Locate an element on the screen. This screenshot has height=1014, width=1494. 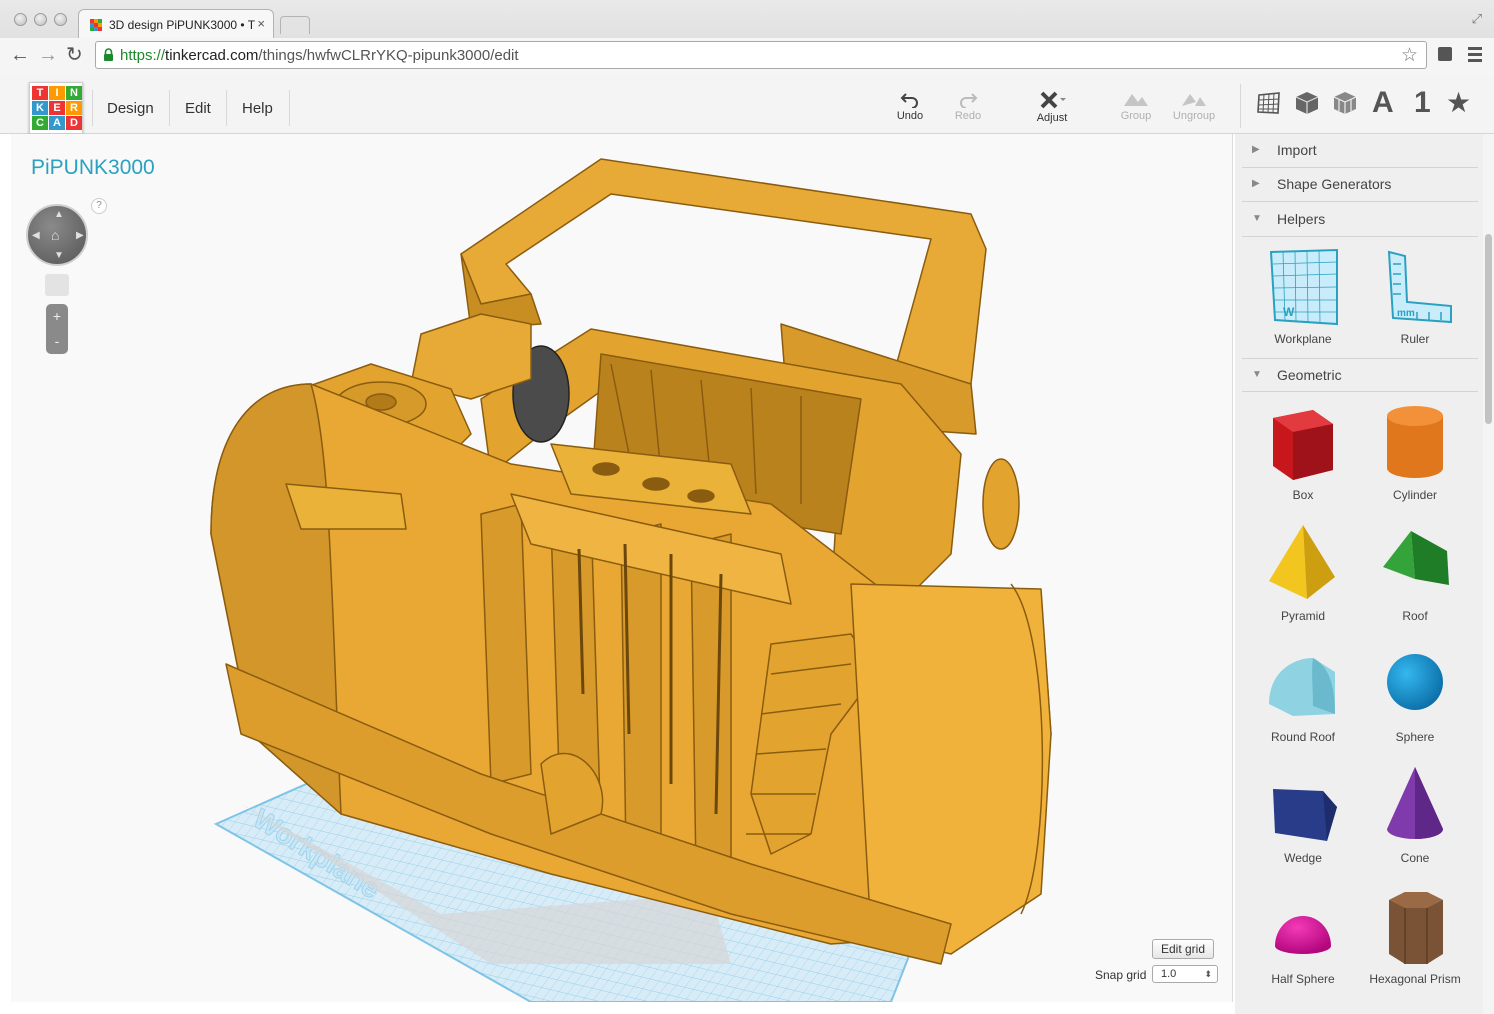
logo-letter: I is located at coordinates (57, 93).